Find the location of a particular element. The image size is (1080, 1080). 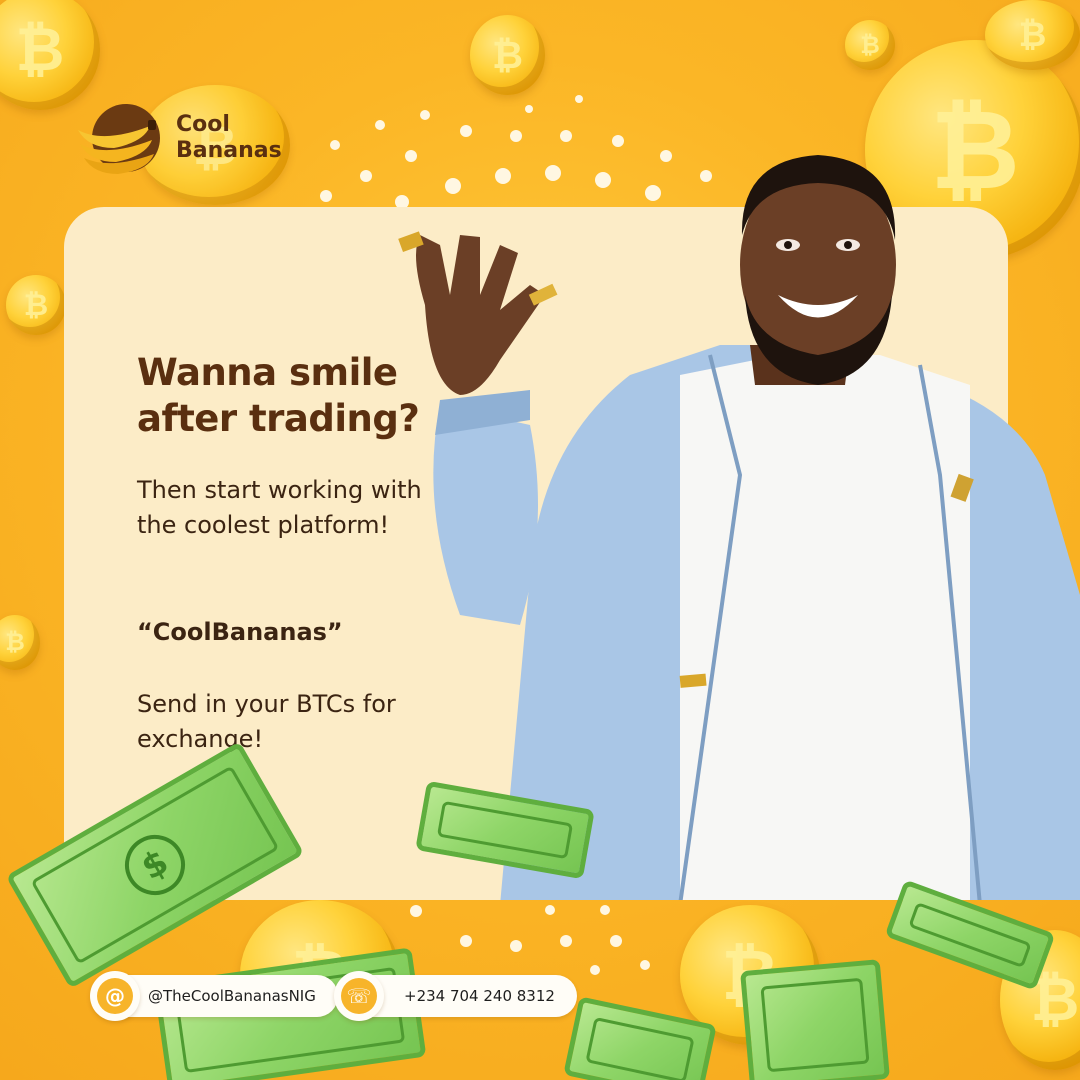

phone-number: ☏ +234 704 240 8312 is located at coordinates (455, 996).